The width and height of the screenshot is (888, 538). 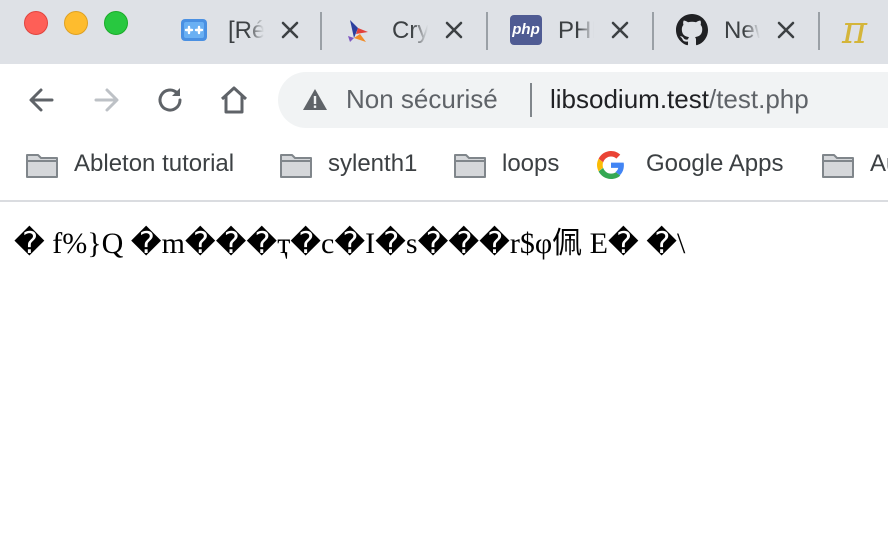 I want to click on bookmark-label: sylenth1, so click(x=373, y=163).